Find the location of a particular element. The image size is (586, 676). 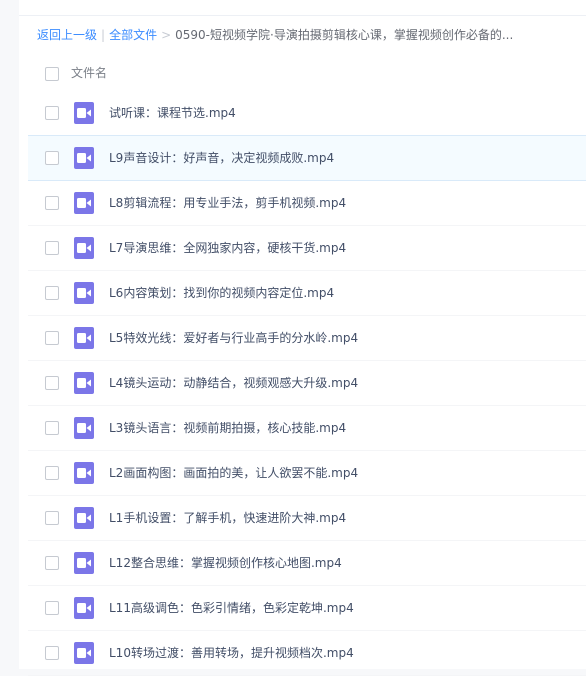

file-row: L3镜头语言：视频前期拍摄，核心技能.mp4 is located at coordinates (307, 428).